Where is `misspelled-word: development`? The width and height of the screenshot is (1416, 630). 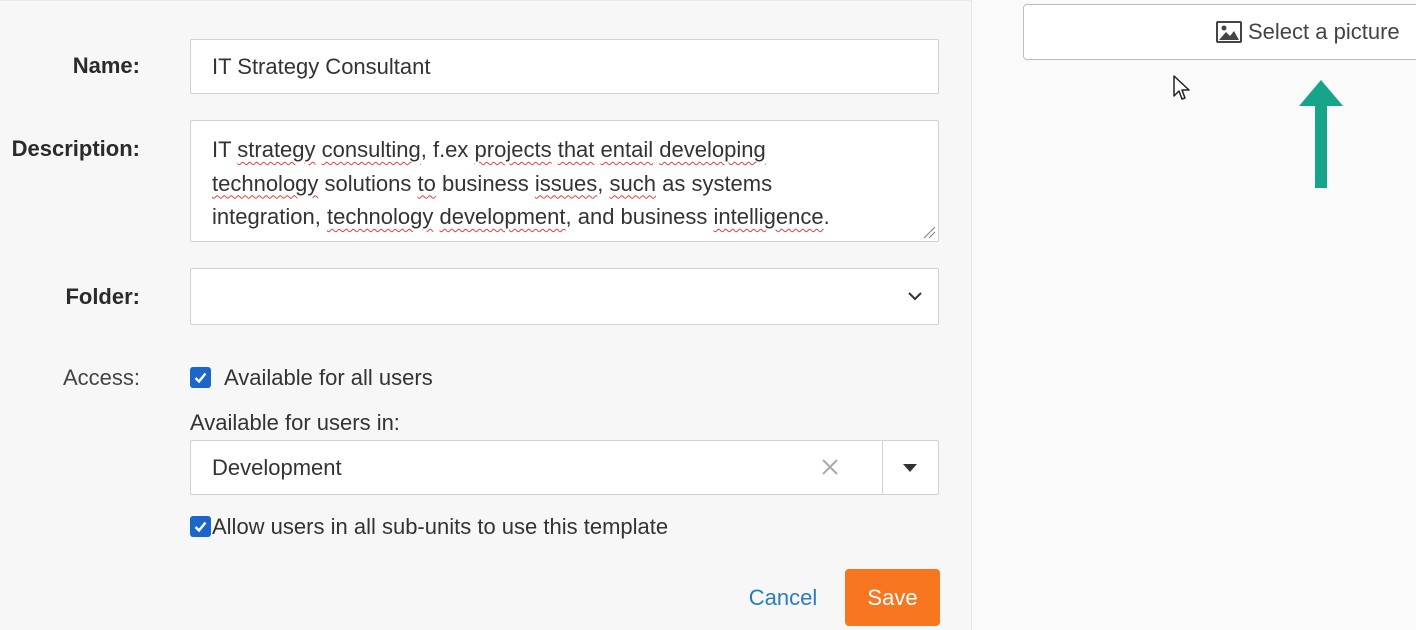
misspelled-word: development is located at coordinates (502, 216).